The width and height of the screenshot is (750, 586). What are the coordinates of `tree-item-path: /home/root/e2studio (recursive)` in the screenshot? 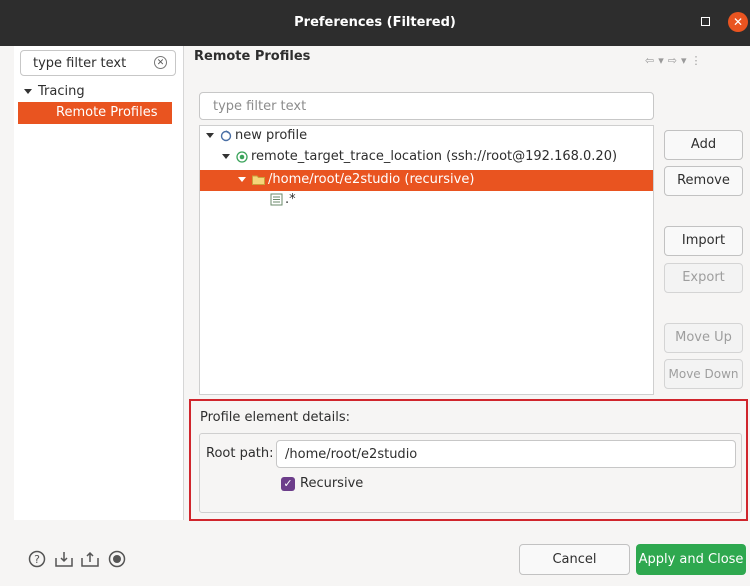 It's located at (426, 180).